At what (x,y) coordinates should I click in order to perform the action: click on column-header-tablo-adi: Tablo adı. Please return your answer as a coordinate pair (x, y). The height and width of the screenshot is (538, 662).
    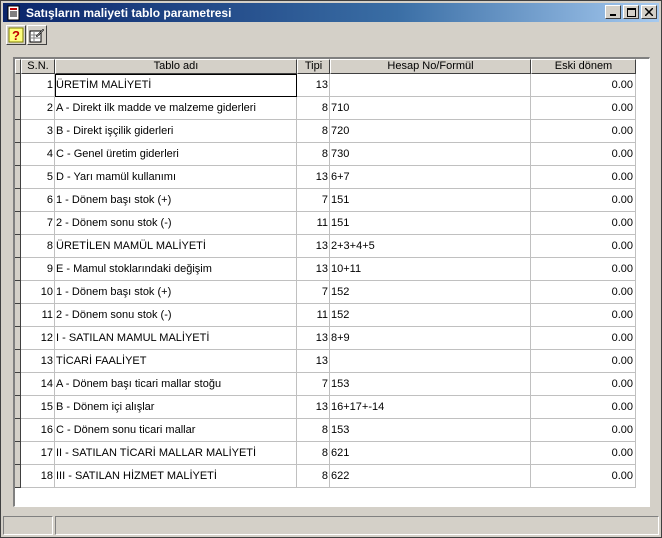
    Looking at the image, I should click on (176, 66).